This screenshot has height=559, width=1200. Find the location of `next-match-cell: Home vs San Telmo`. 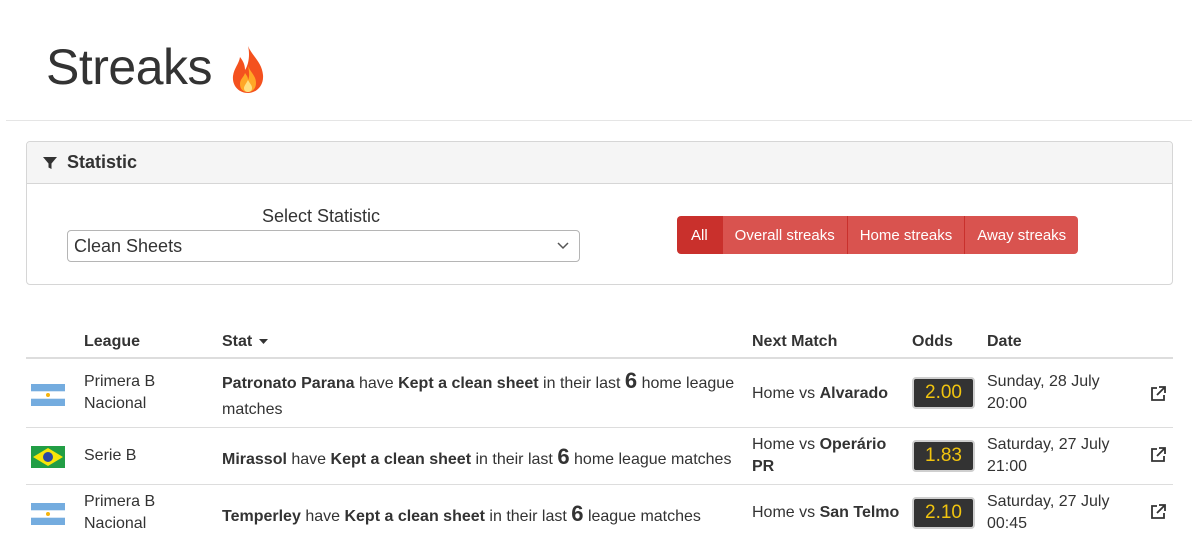

next-match-cell: Home vs San Telmo is located at coordinates (825, 513).